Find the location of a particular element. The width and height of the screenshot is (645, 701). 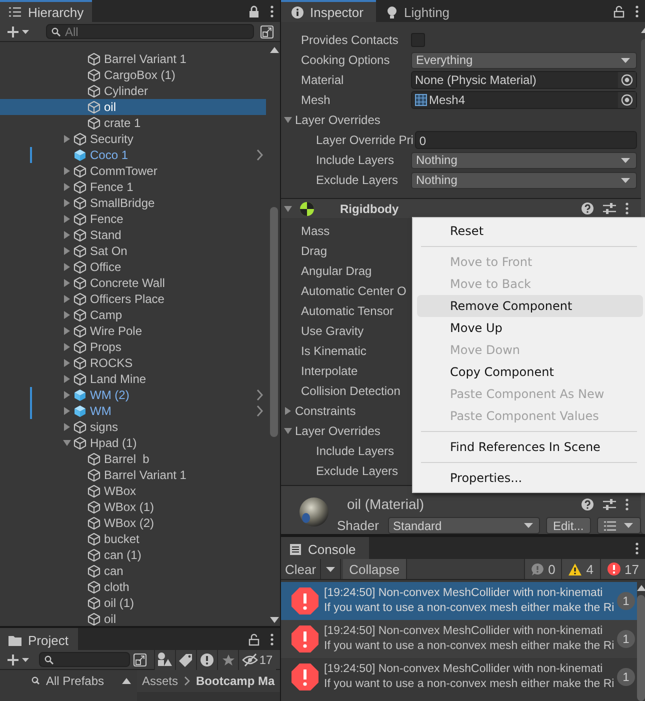

star-icon is located at coordinates (228, 660).